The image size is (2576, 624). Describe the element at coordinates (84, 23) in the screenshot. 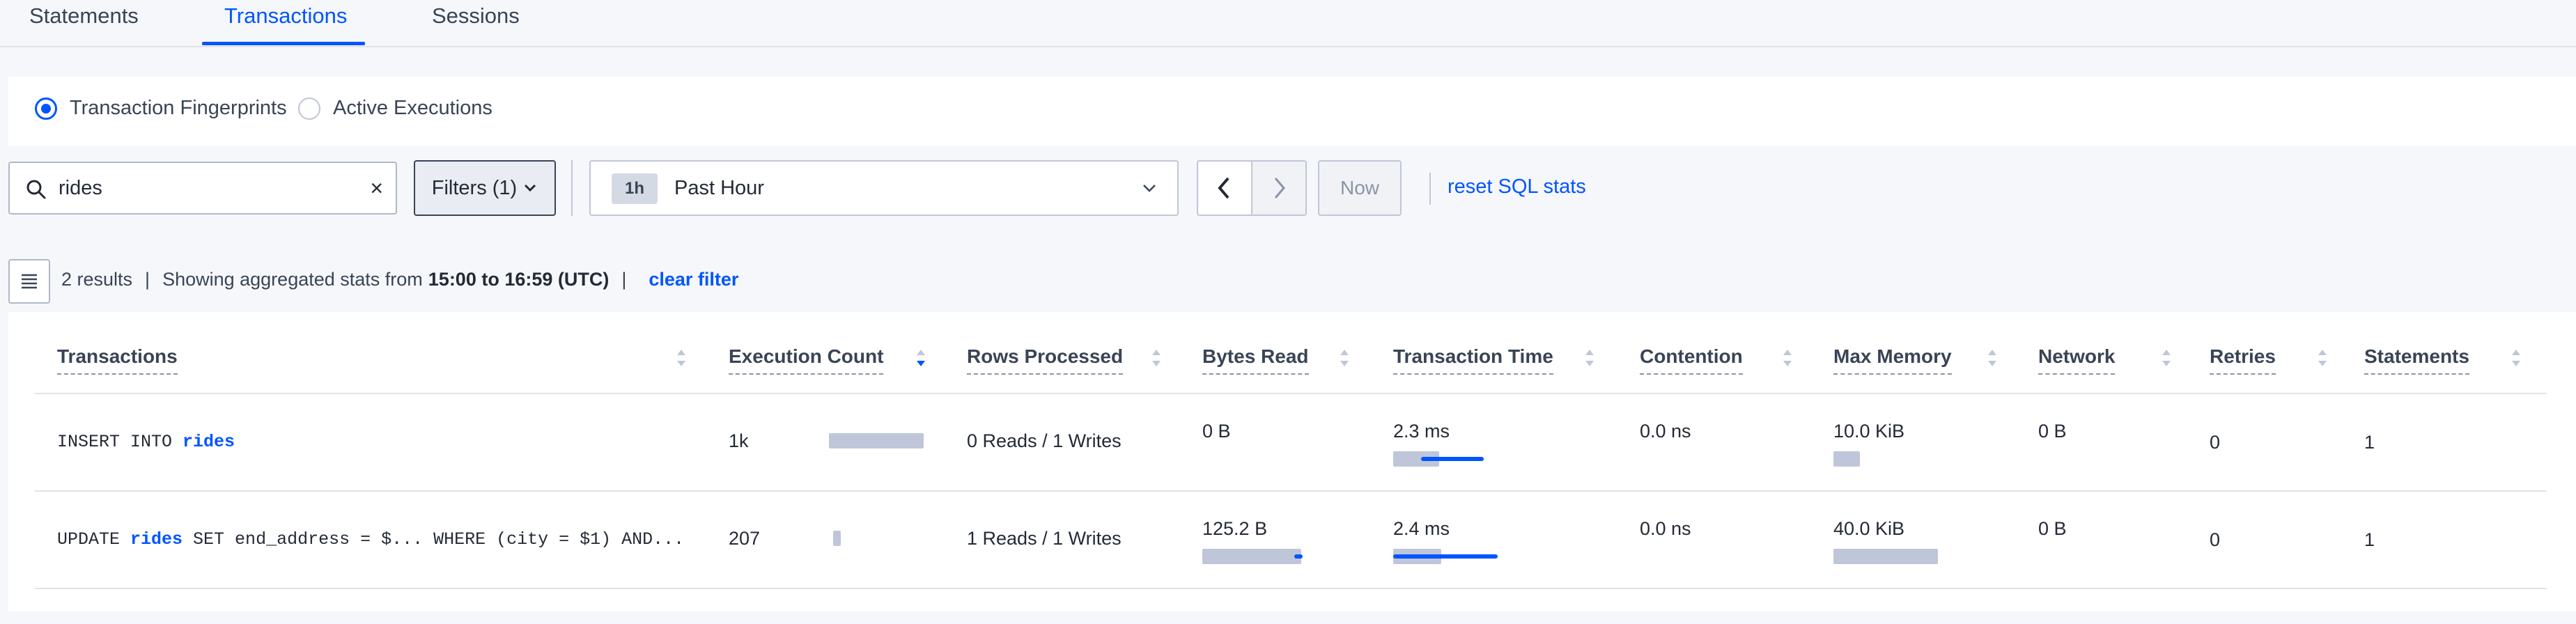

I see `tab-statements: Statements` at that location.